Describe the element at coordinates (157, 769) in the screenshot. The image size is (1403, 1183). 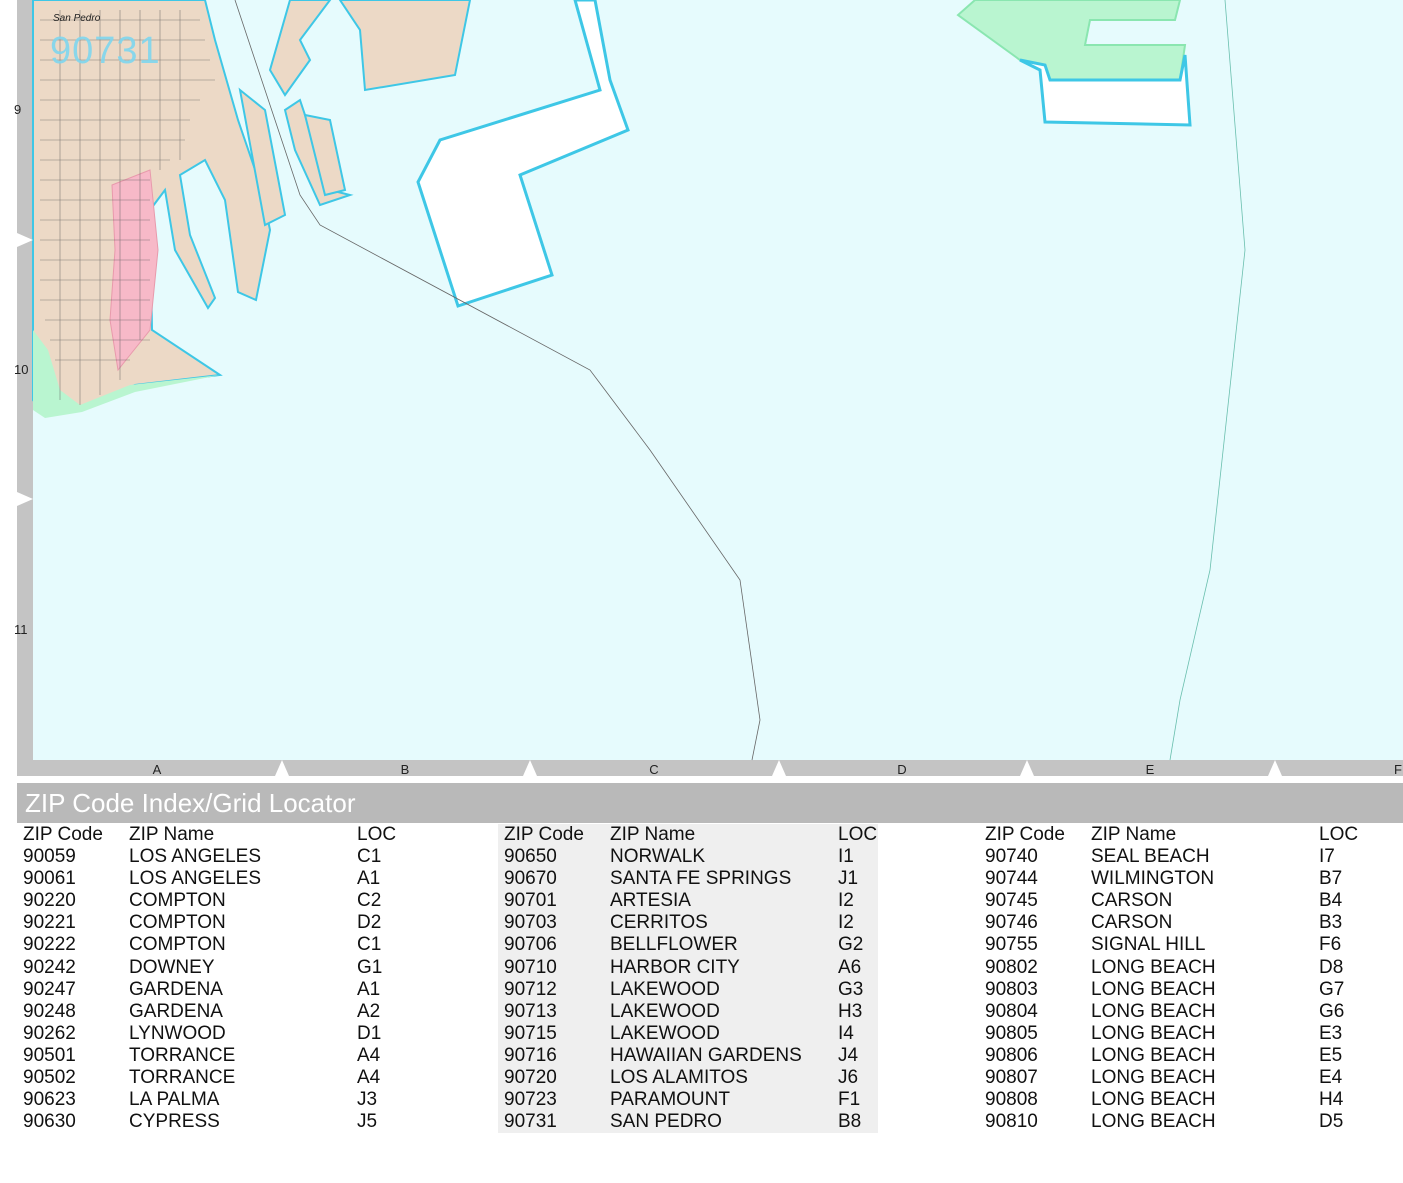
I see `col-label-a: A` at that location.